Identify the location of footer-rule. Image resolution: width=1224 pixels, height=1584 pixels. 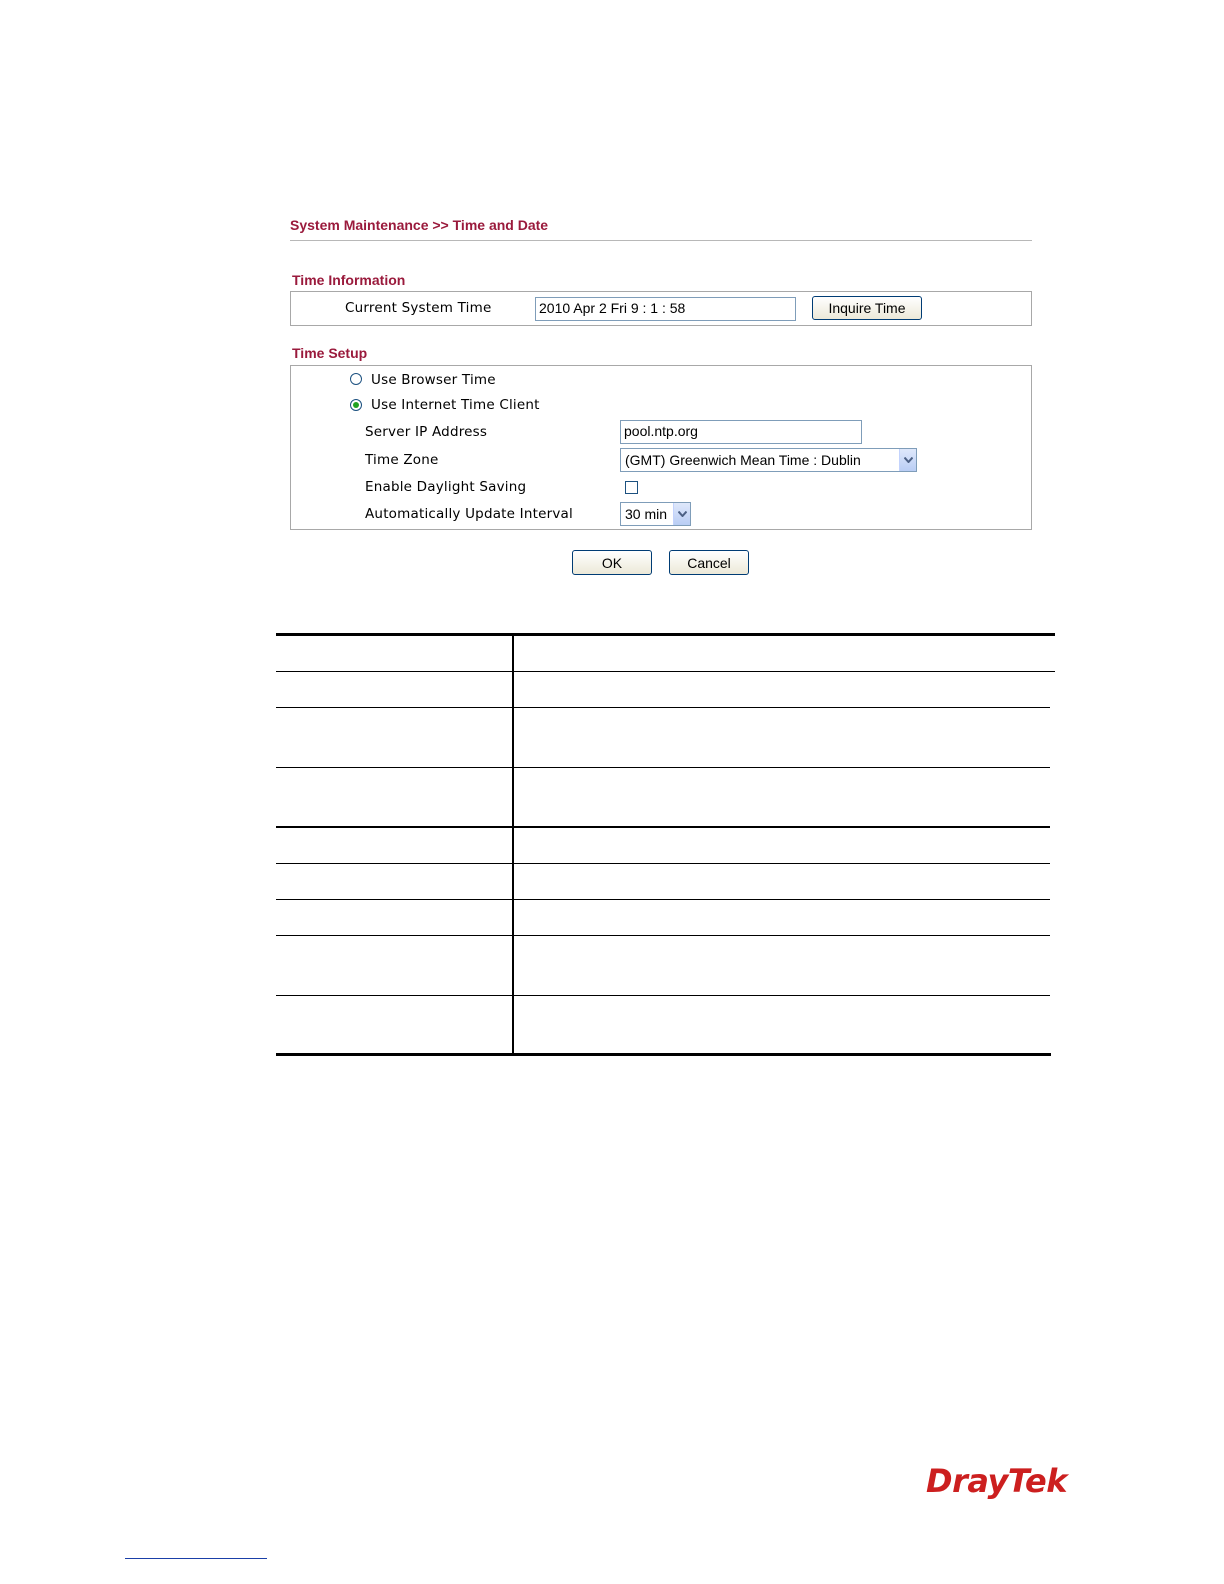
(196, 1558).